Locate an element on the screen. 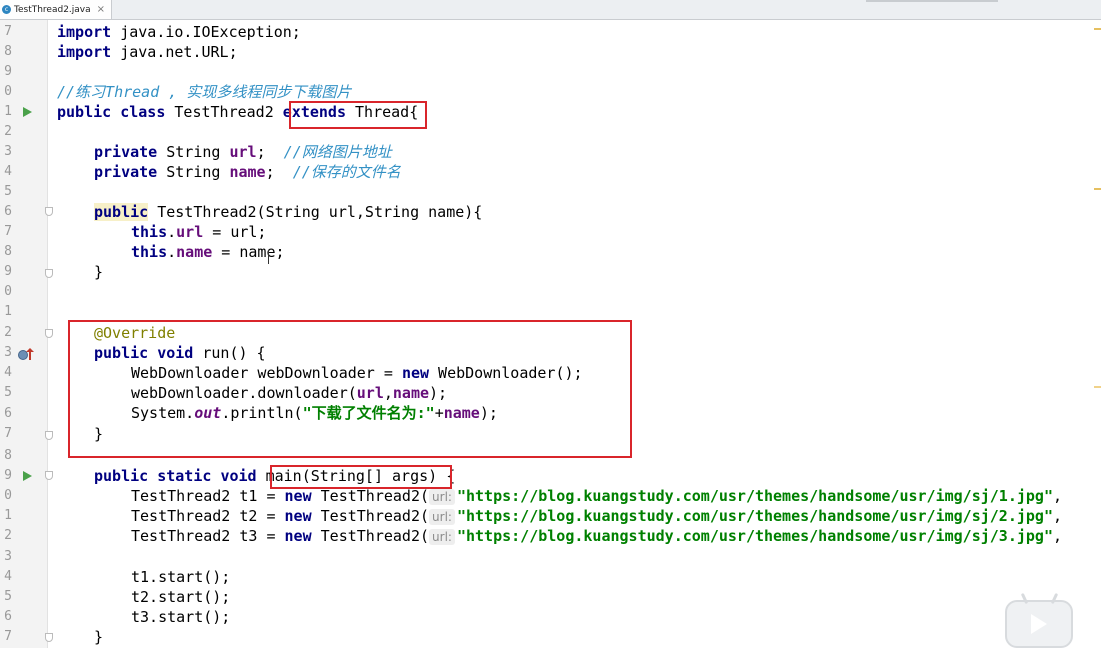 The height and width of the screenshot is (648, 1101). highlight-run-method is located at coordinates (350, 389).